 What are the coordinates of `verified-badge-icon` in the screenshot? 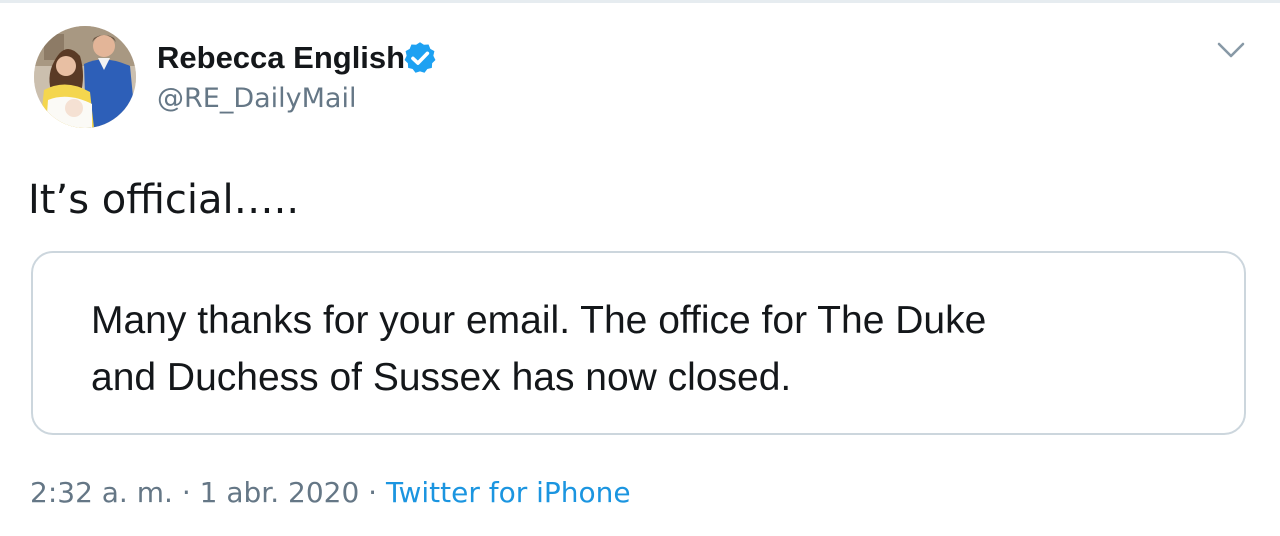 It's located at (420, 57).